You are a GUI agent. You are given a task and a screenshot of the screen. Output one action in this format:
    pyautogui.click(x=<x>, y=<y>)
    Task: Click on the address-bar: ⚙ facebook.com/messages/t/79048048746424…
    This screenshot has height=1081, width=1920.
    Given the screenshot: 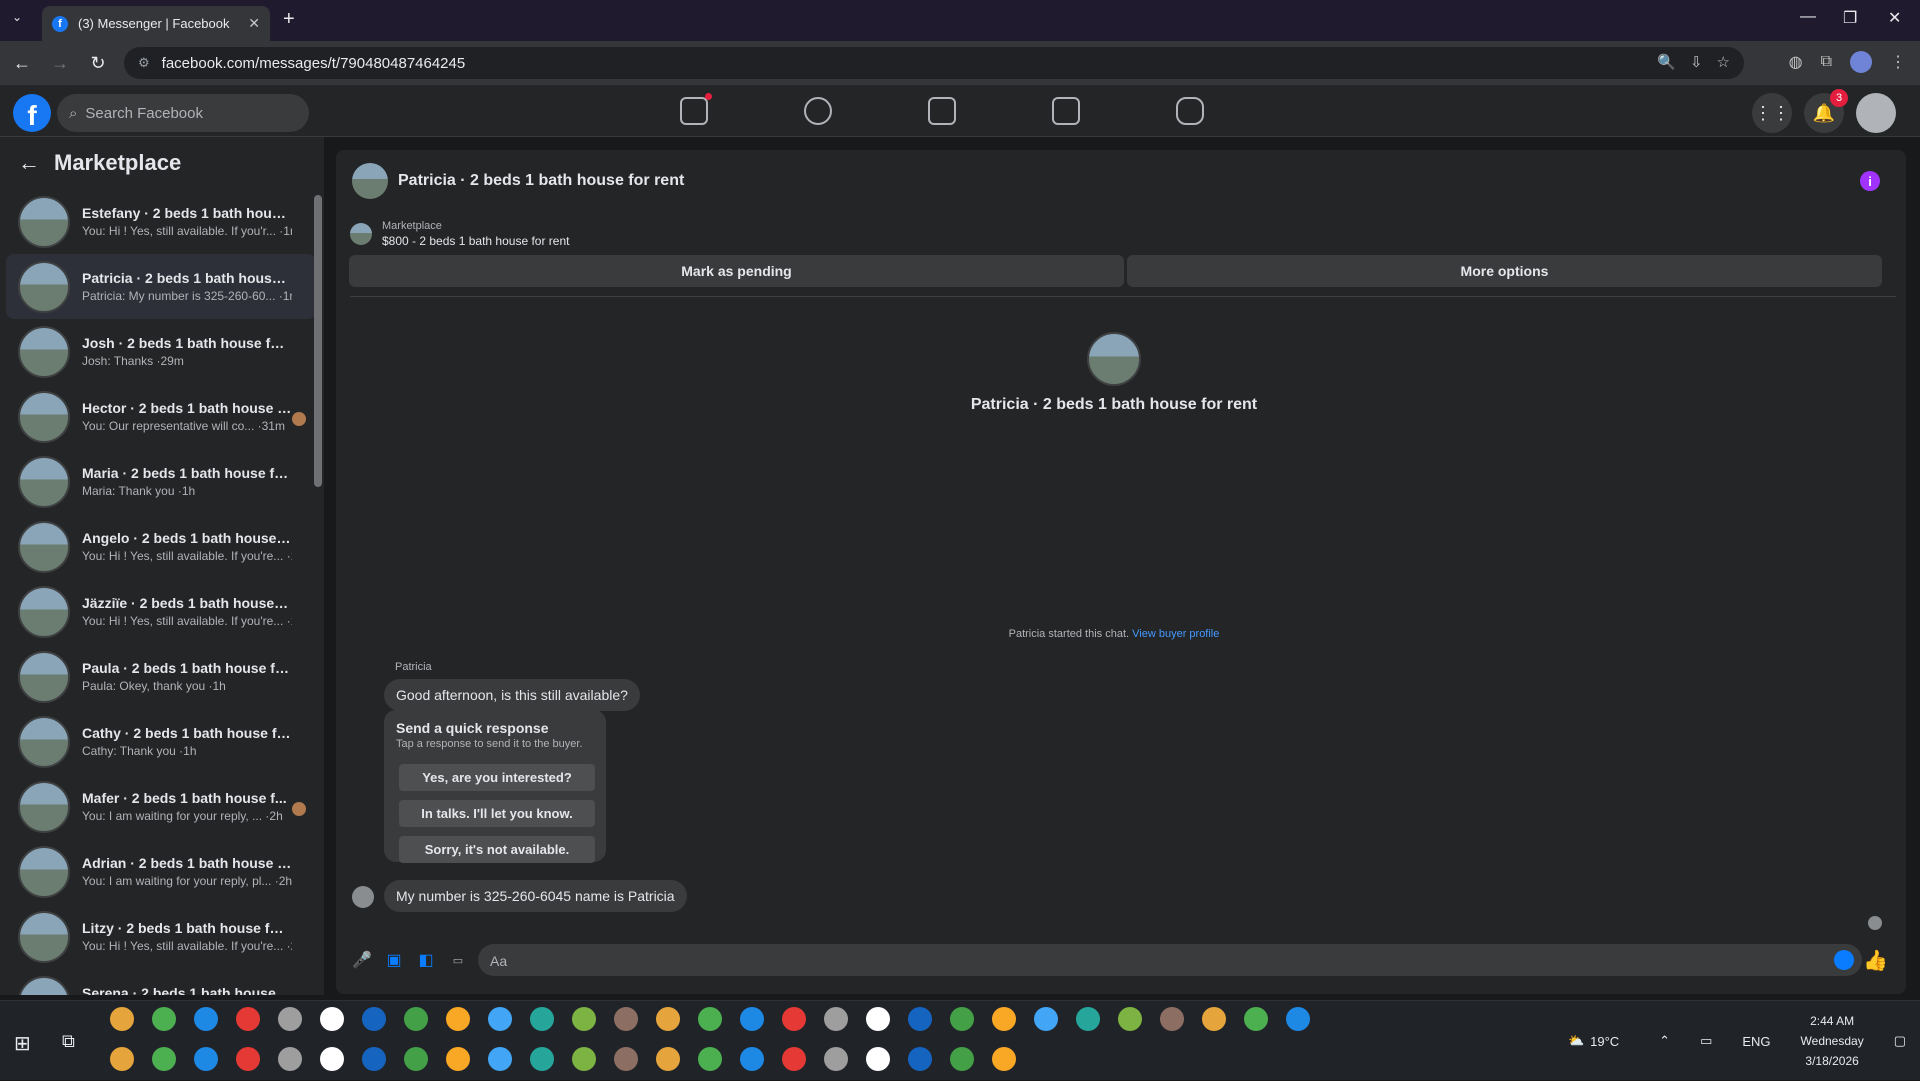 What is the action you would take?
    pyautogui.click(x=934, y=63)
    